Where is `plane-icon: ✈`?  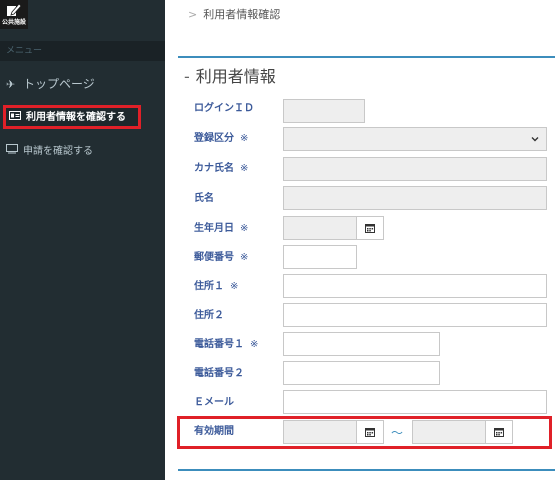 plane-icon: ✈ is located at coordinates (11, 84).